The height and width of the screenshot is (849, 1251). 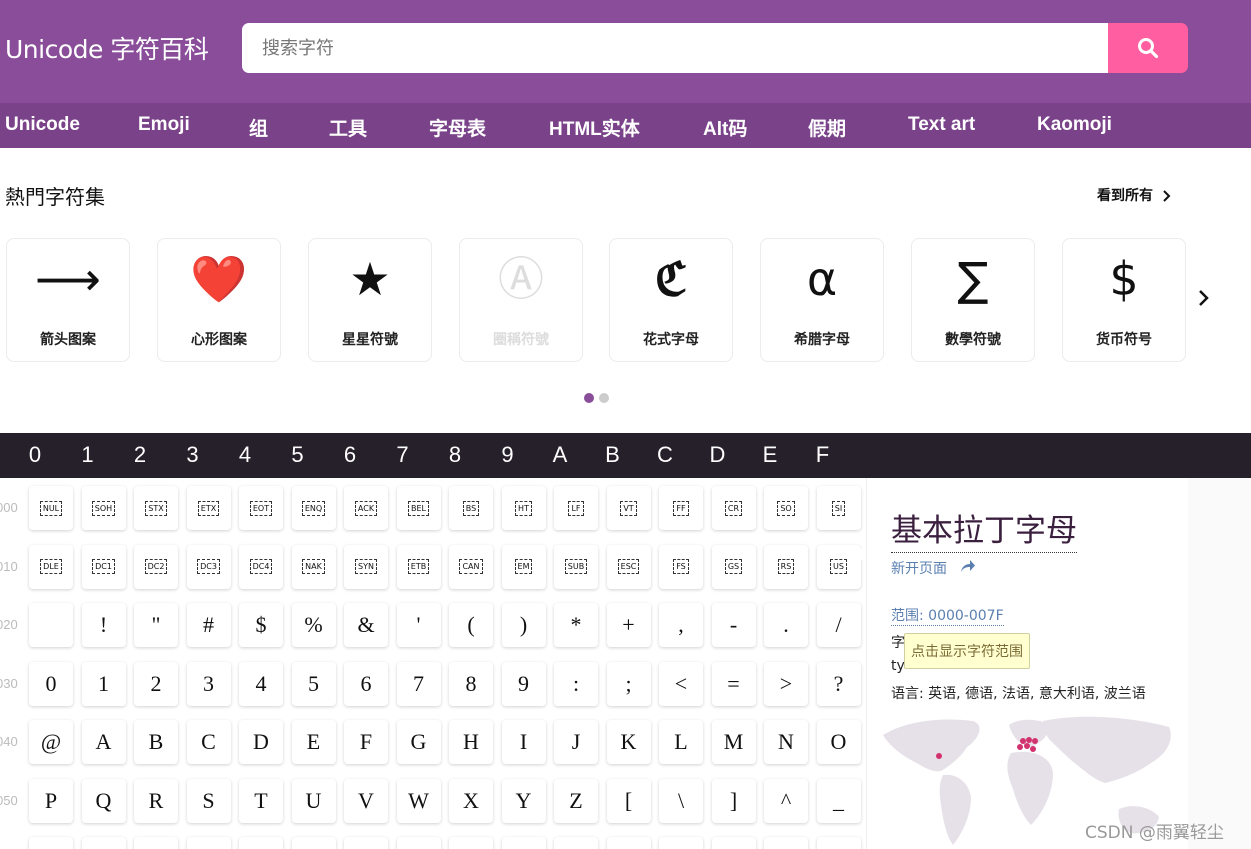 I want to click on nav-holidays: 假期, so click(x=827, y=127).